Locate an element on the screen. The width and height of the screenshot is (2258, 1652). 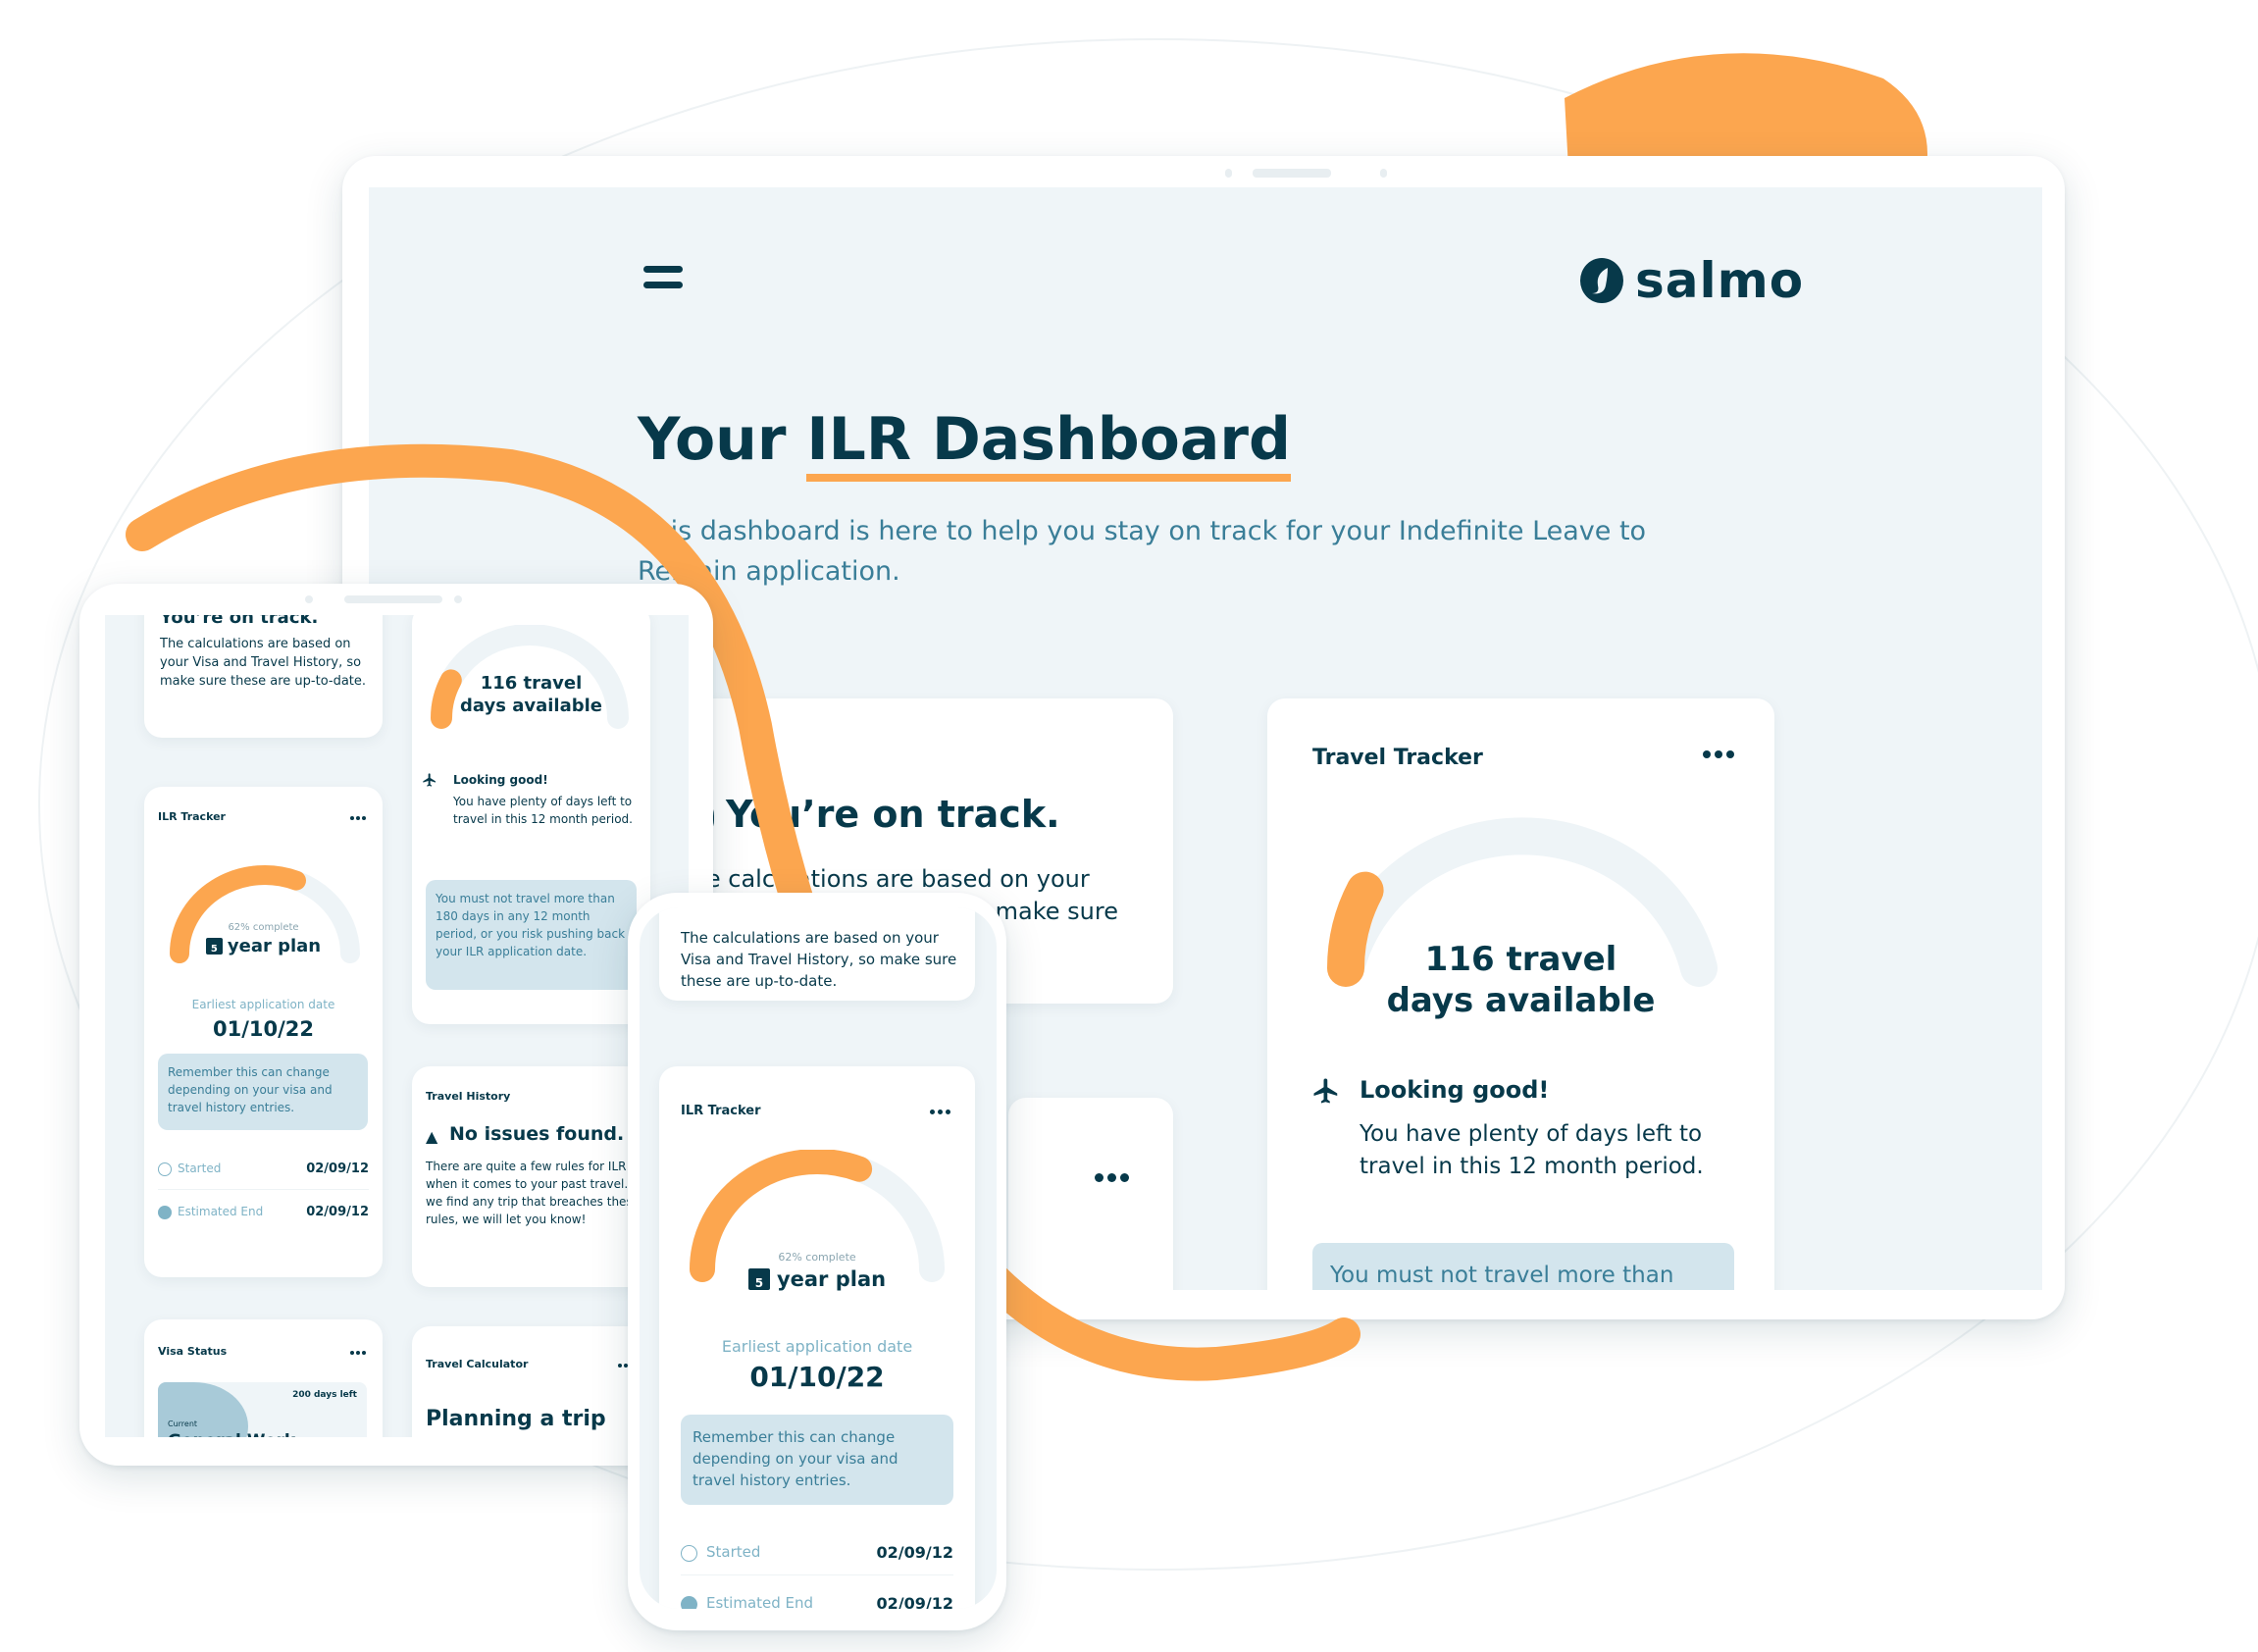
tablet-history-title: Travel History is located at coordinates (468, 1096).